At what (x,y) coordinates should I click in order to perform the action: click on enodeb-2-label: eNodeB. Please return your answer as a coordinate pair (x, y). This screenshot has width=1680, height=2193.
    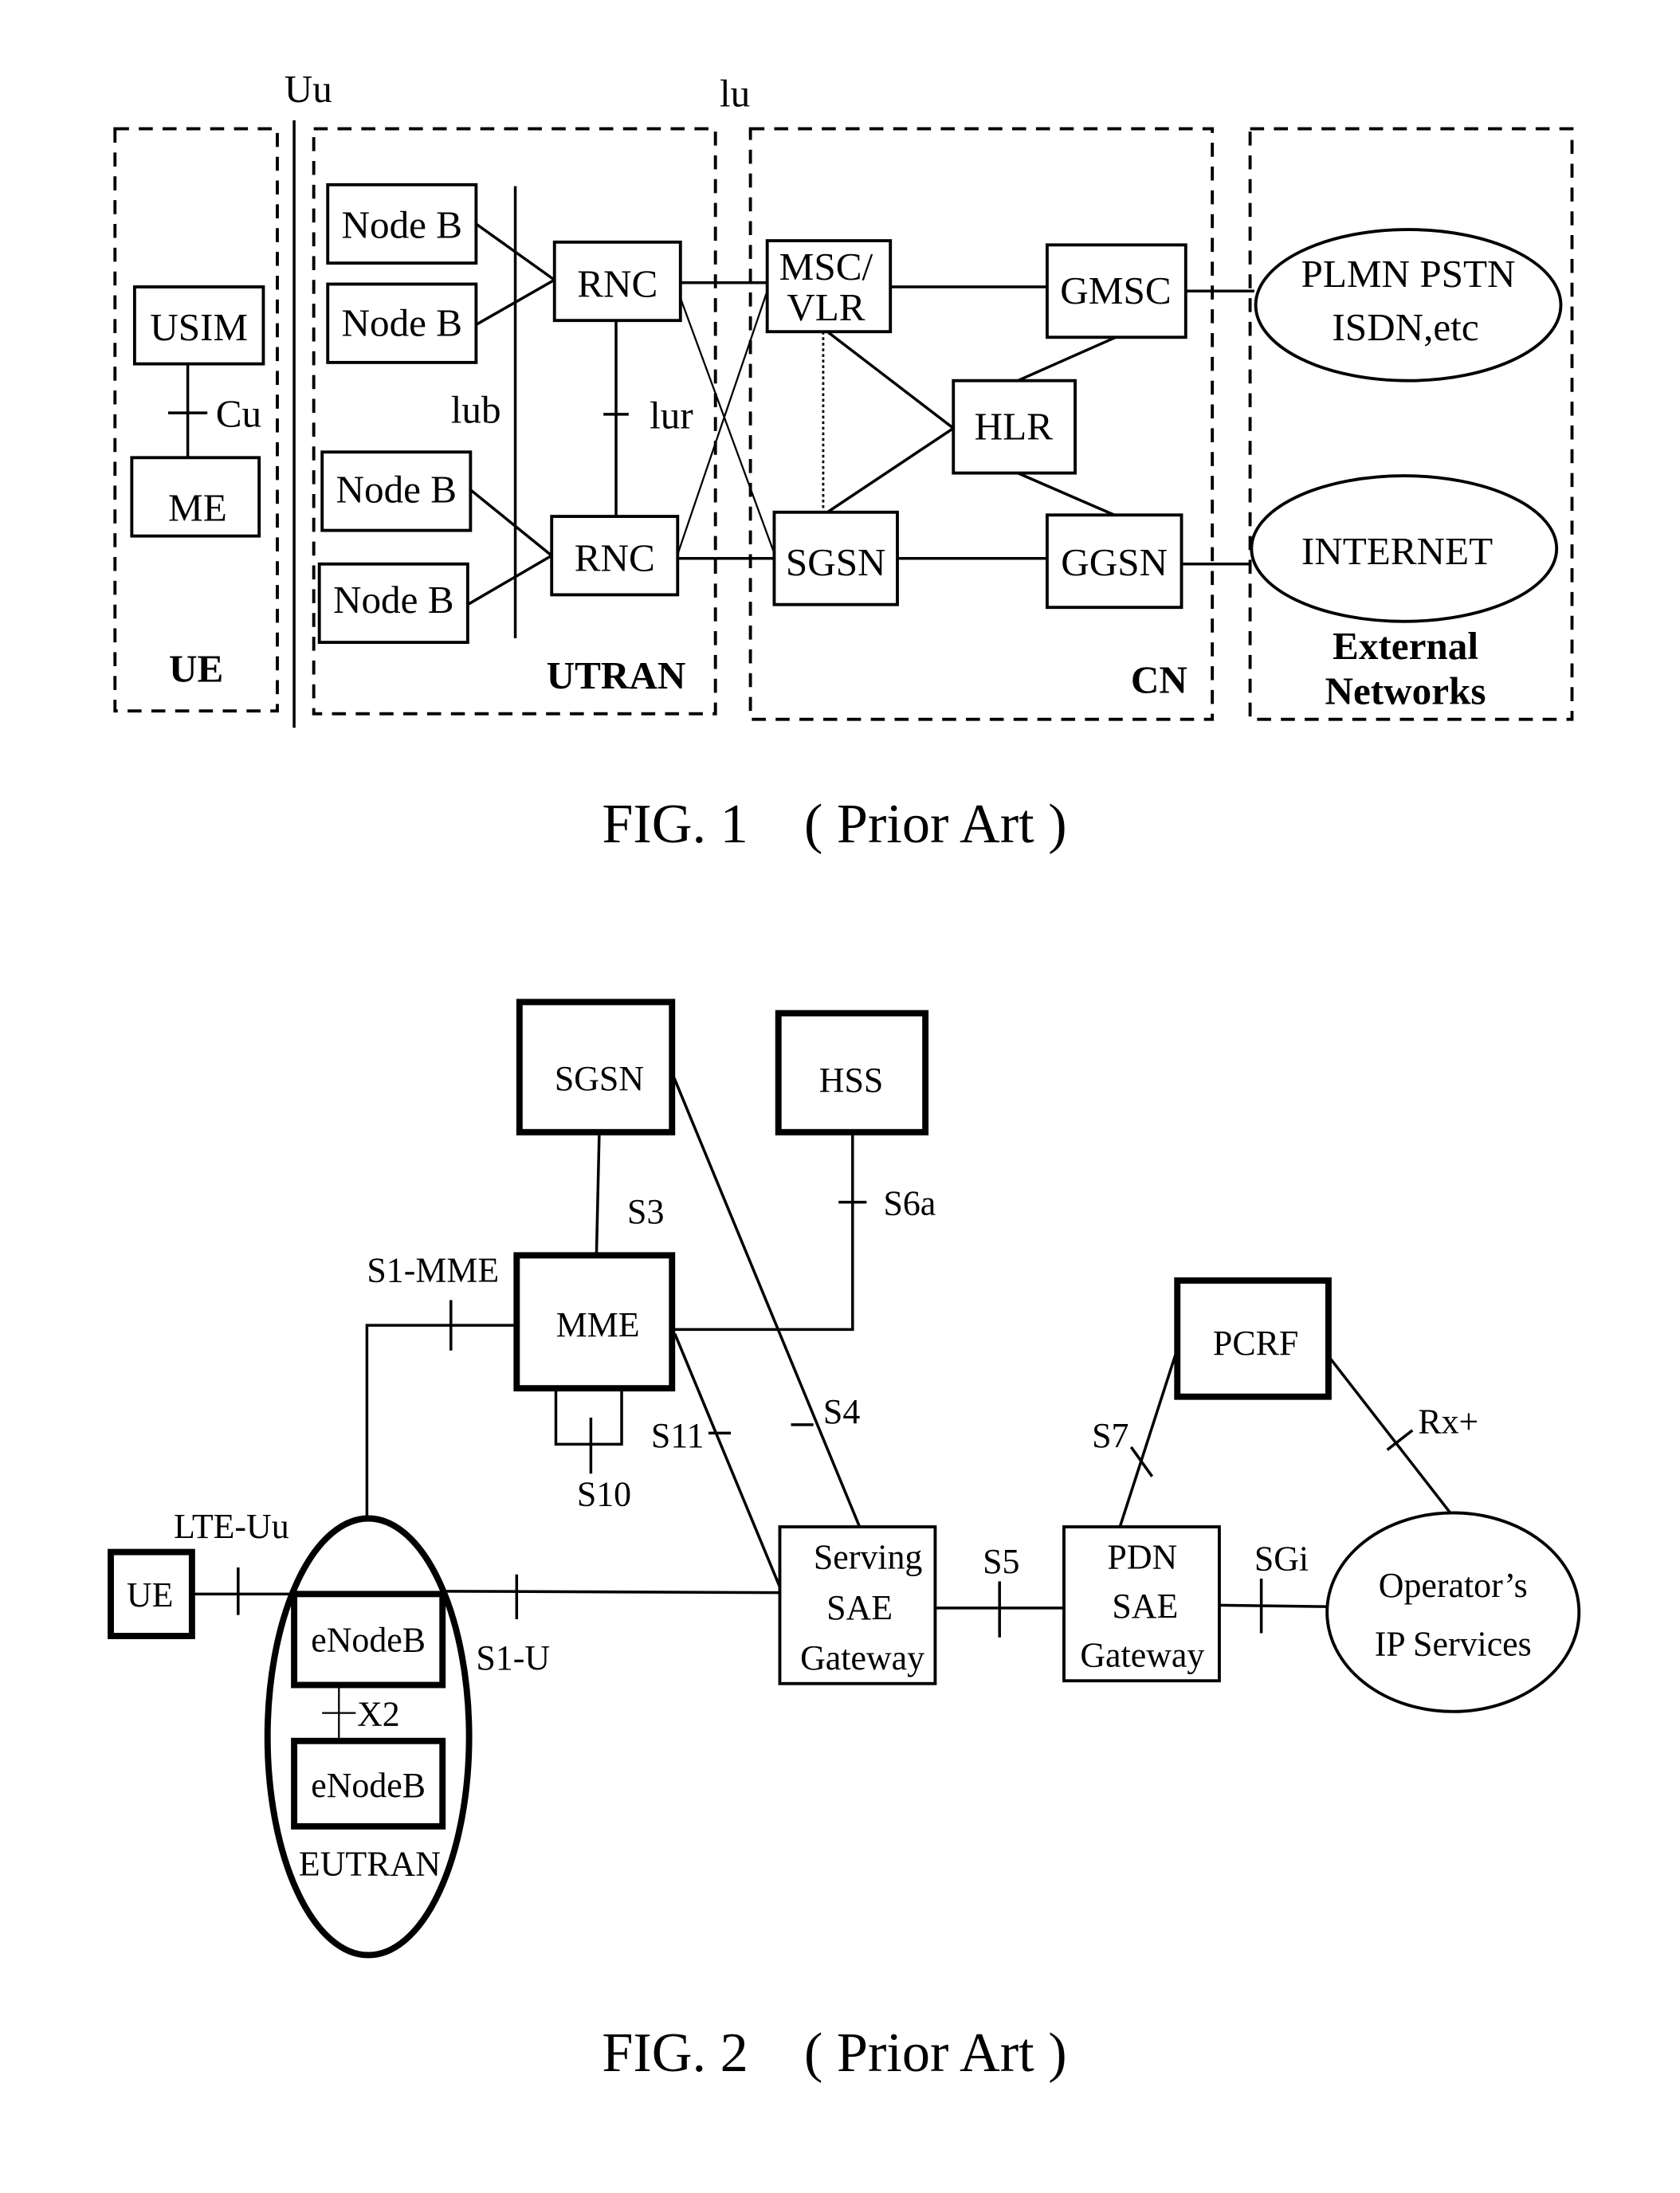
    Looking at the image, I should click on (368, 1786).